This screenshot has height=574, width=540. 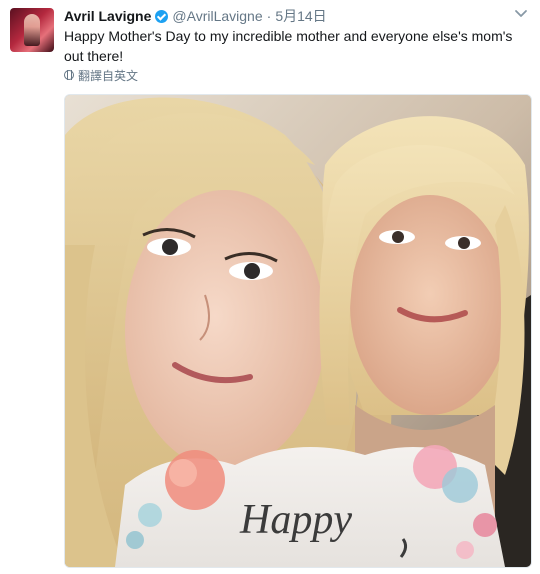 I want to click on translate-label: 翻譯自英文, so click(x=108, y=75).